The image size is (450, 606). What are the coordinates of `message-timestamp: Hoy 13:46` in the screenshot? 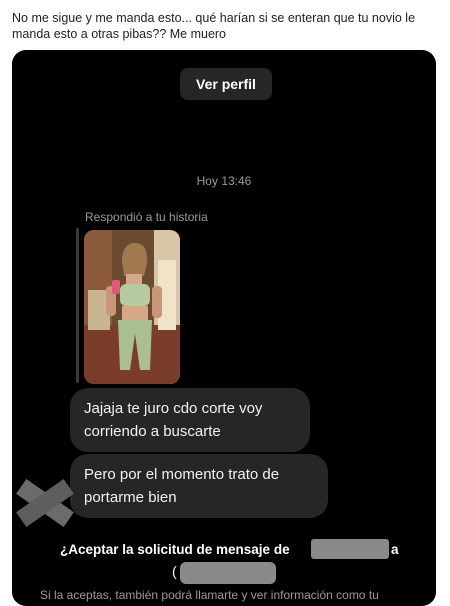 It's located at (224, 181).